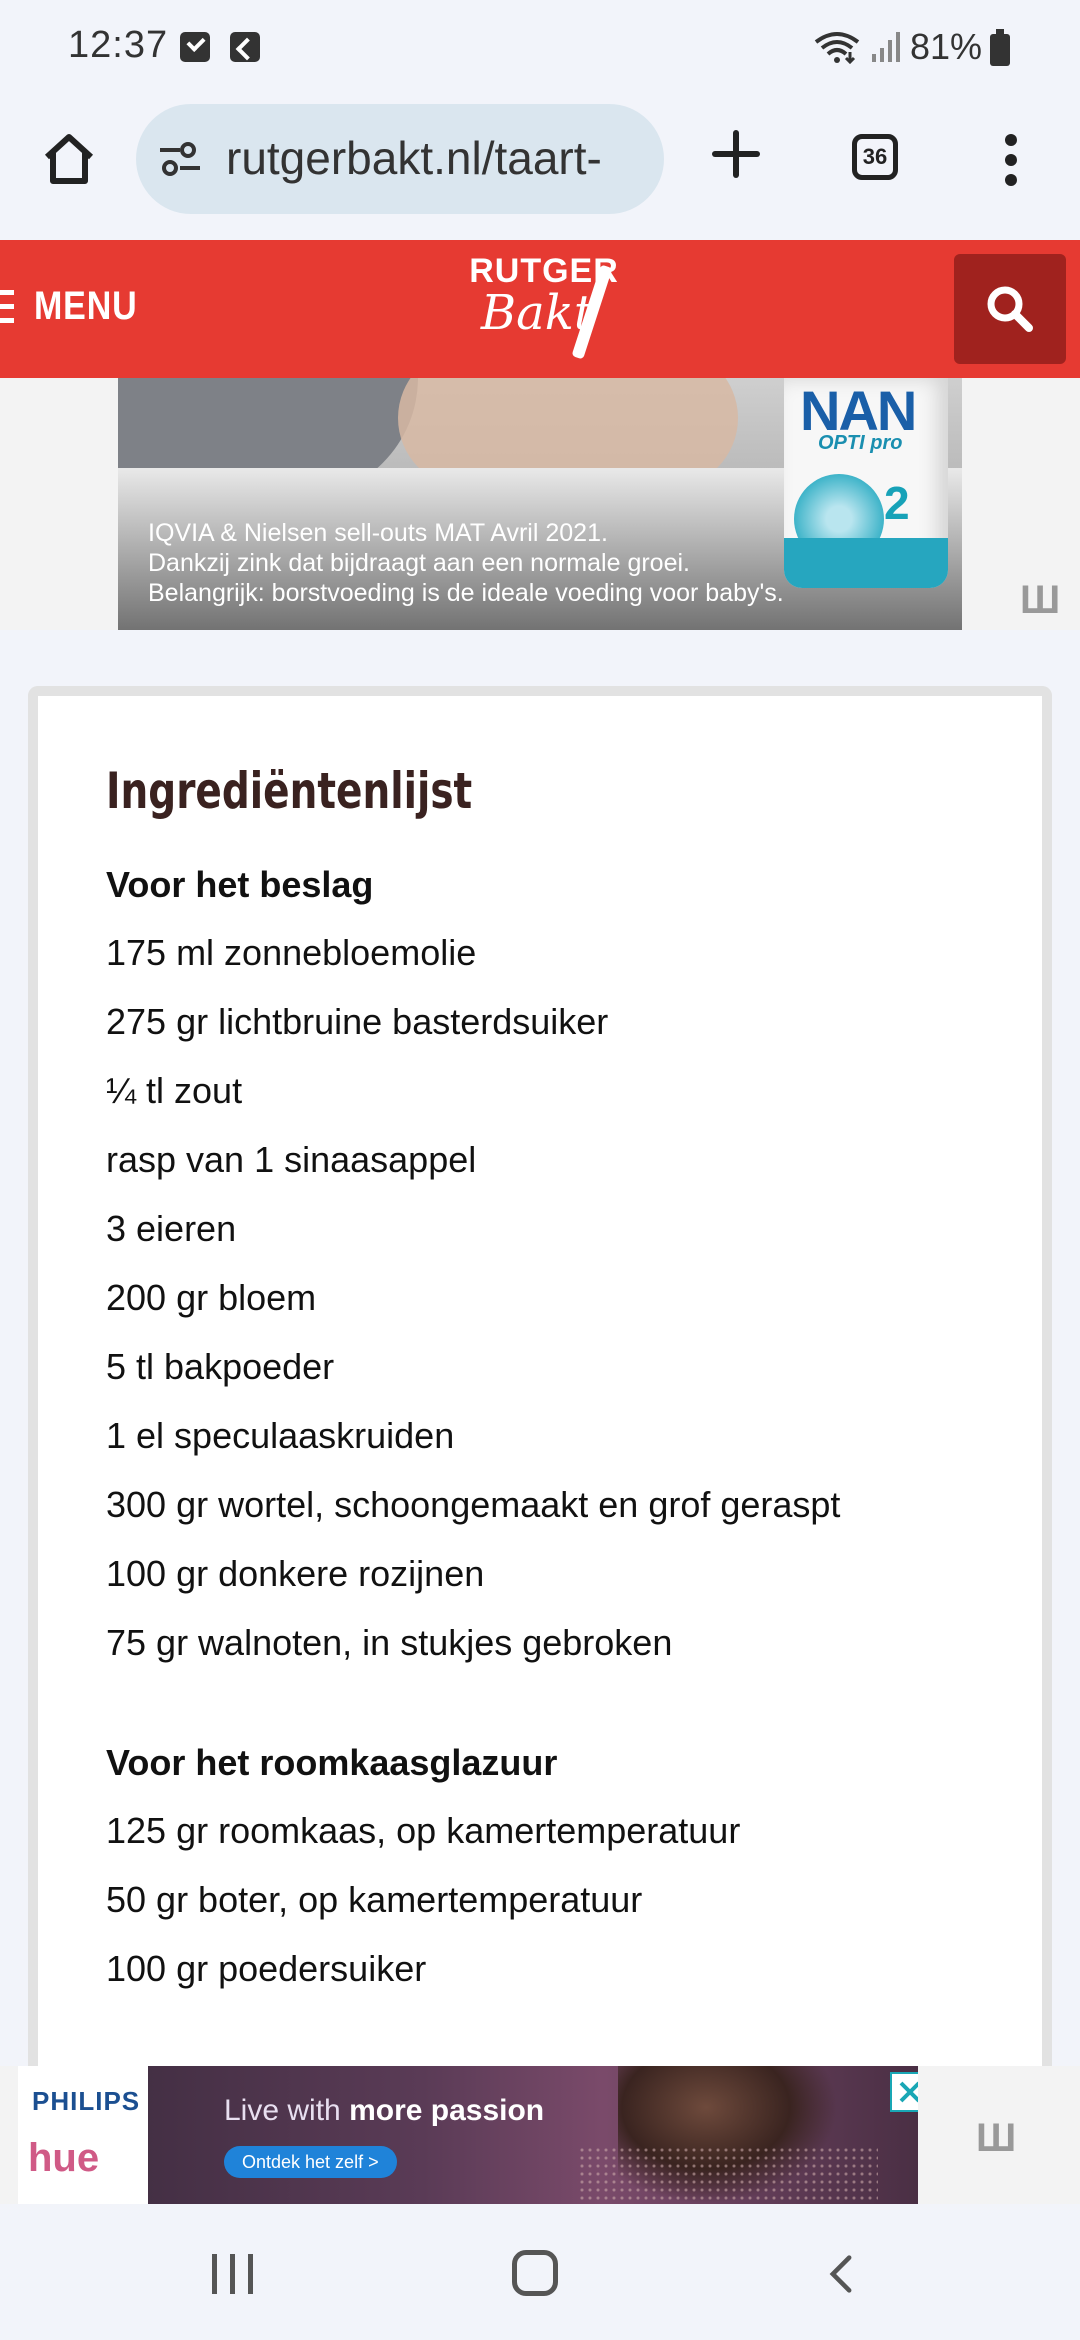 Image resolution: width=1080 pixels, height=2340 pixels. I want to click on ad-close-button, so click(904, 2092).